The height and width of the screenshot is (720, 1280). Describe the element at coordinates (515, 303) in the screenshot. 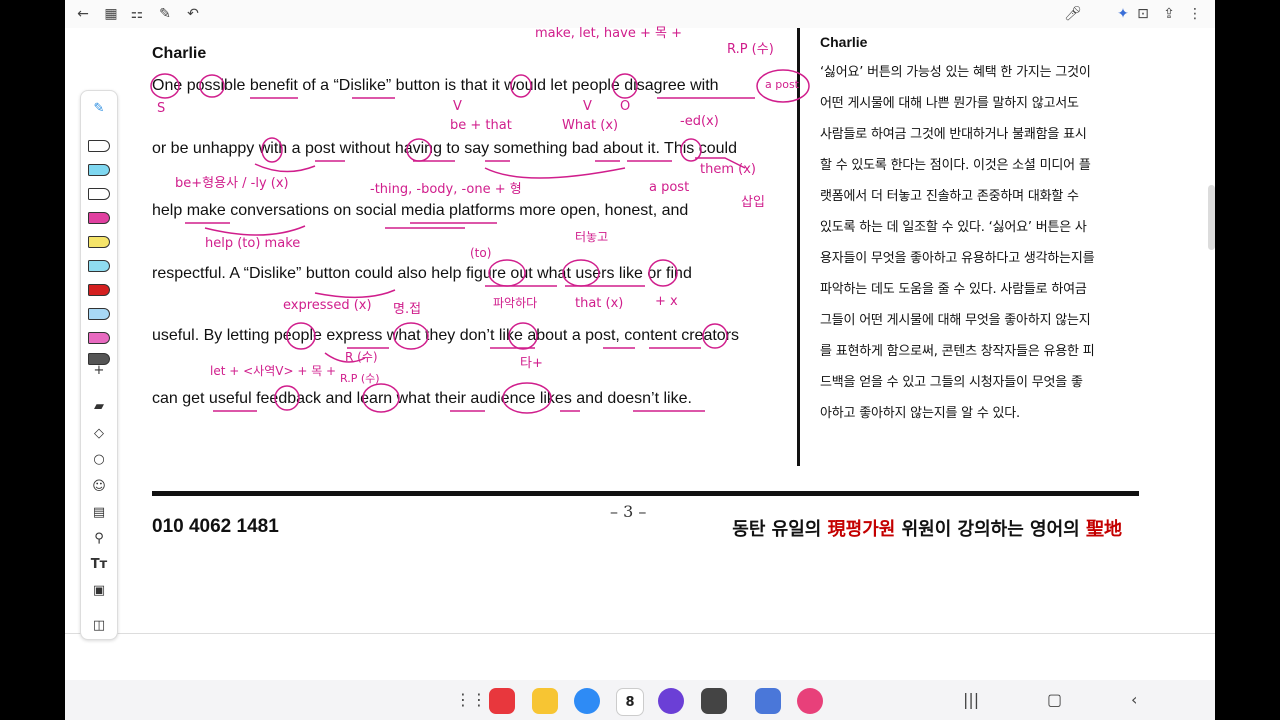

I see `note-figure-out: 파악하다` at that location.